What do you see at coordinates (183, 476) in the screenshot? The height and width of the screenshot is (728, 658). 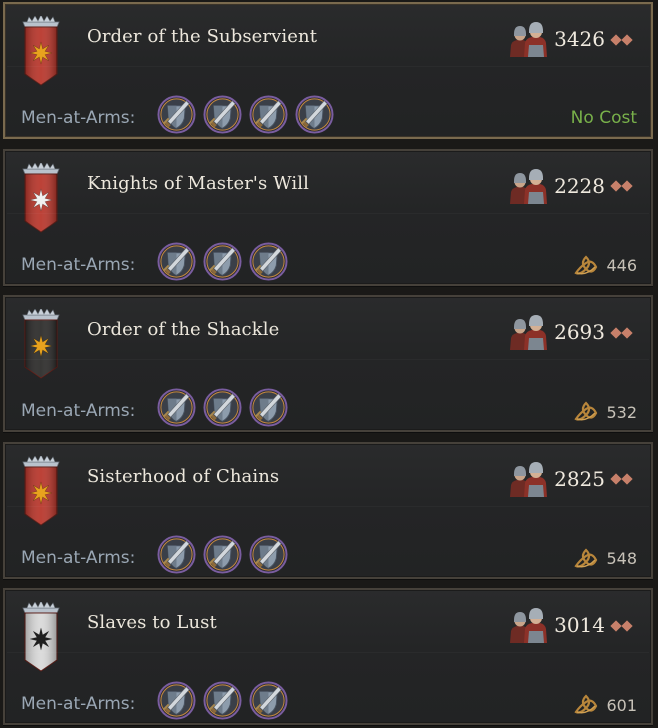 I see `order-name: Sisterhood of Chains` at bounding box center [183, 476].